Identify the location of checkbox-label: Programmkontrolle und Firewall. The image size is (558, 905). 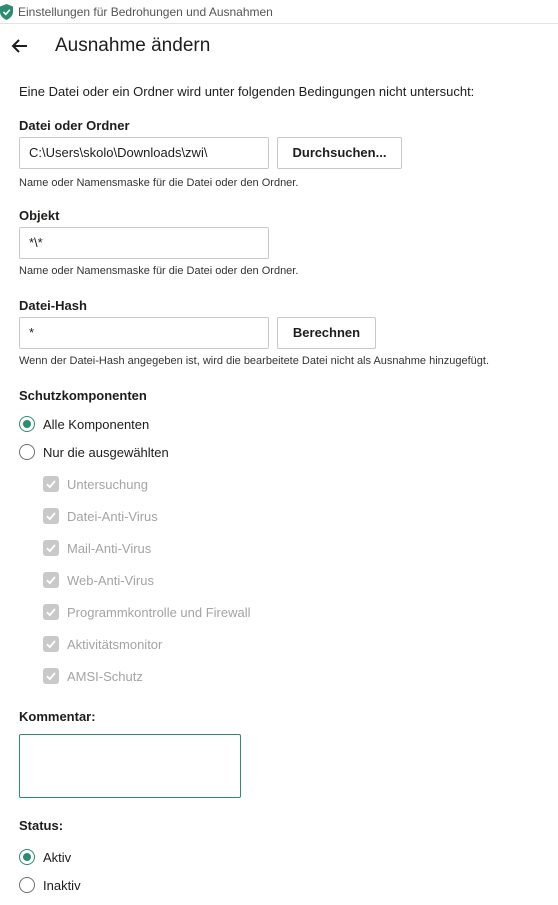
(159, 612).